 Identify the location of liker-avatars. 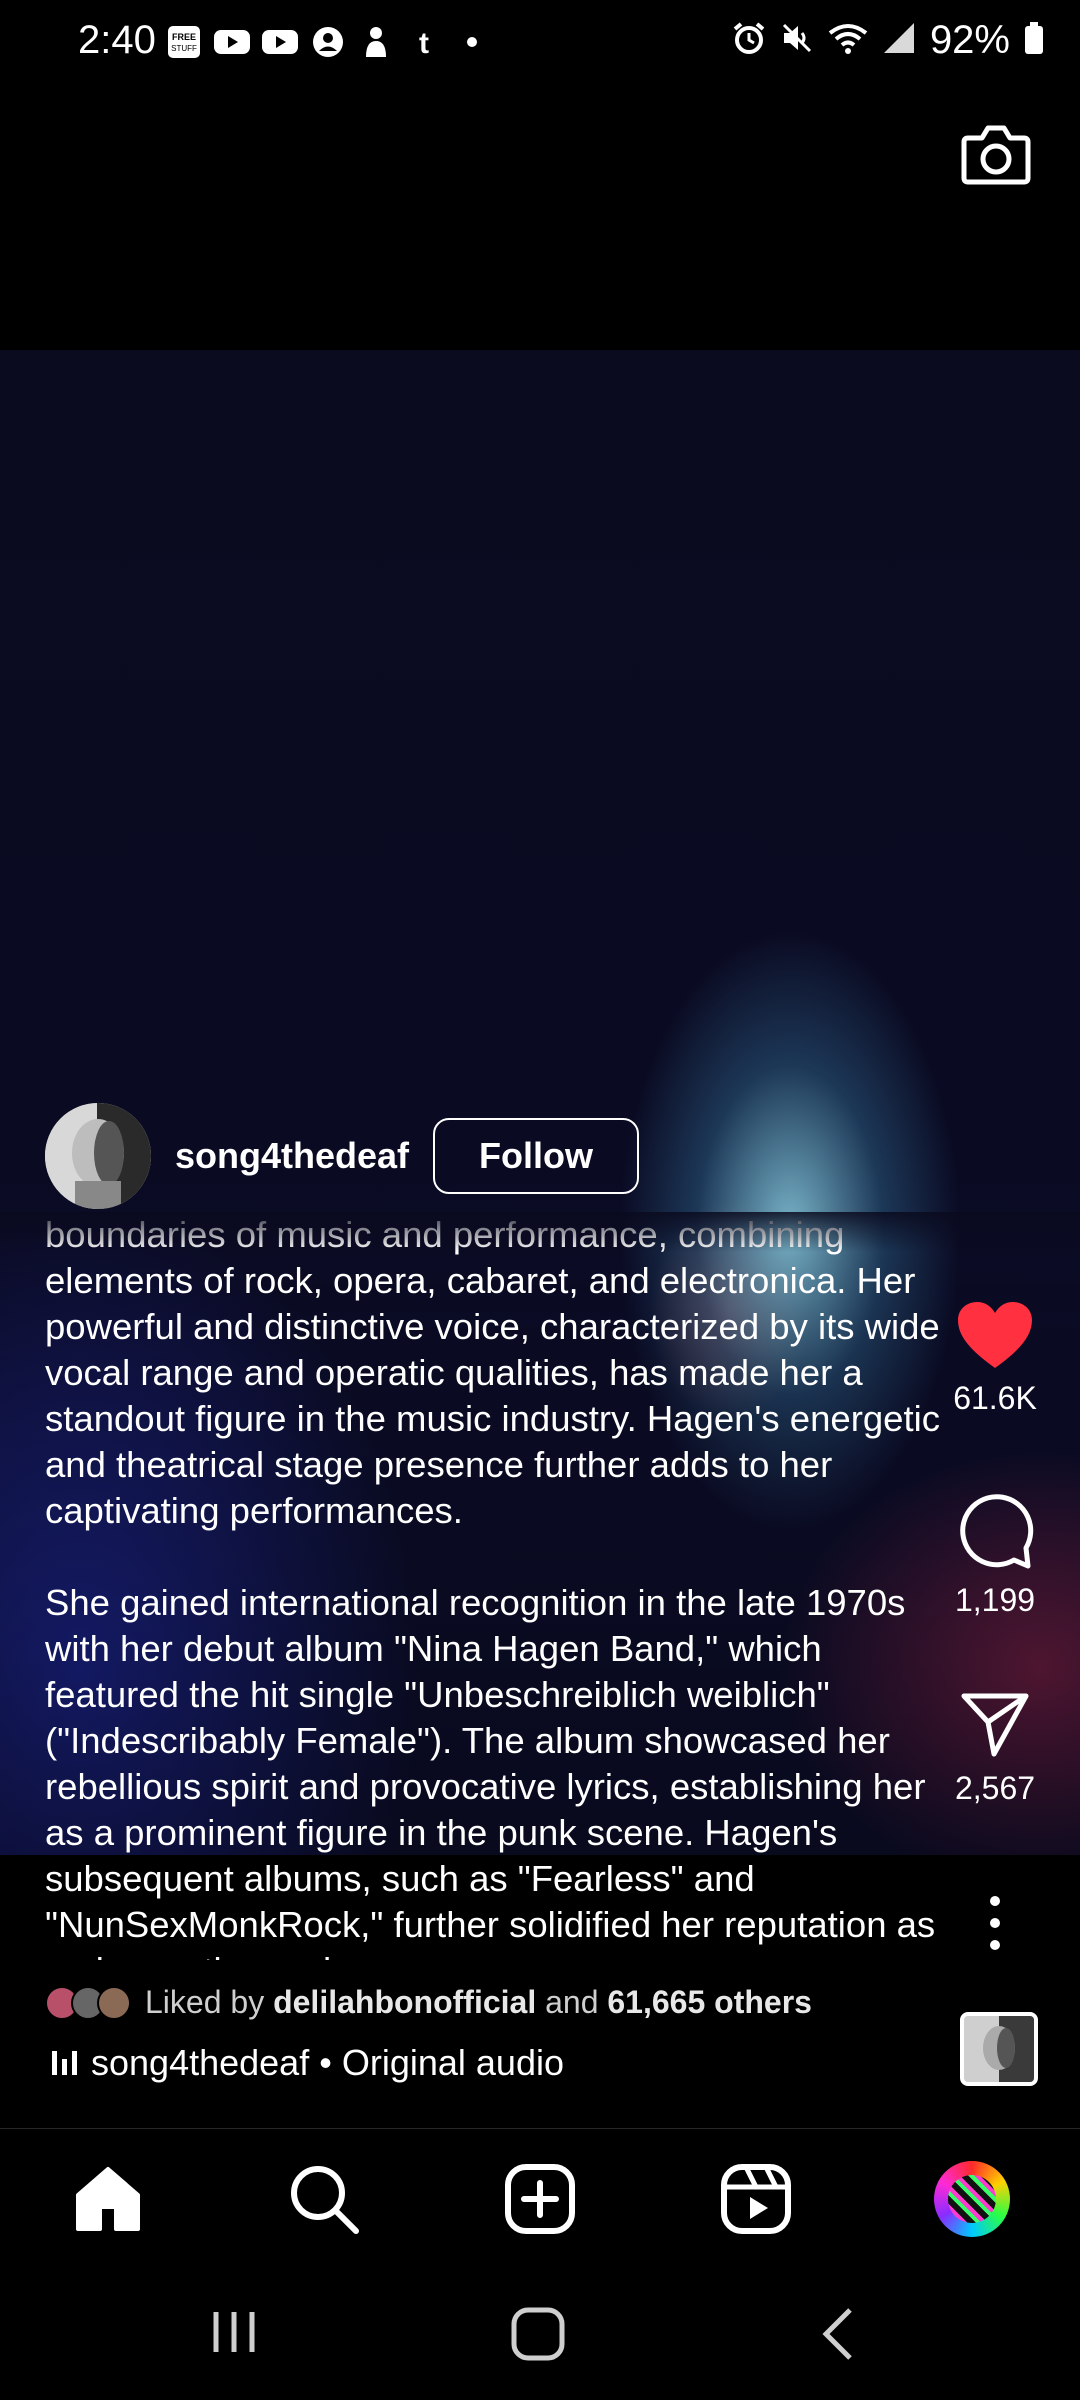
(88, 2002).